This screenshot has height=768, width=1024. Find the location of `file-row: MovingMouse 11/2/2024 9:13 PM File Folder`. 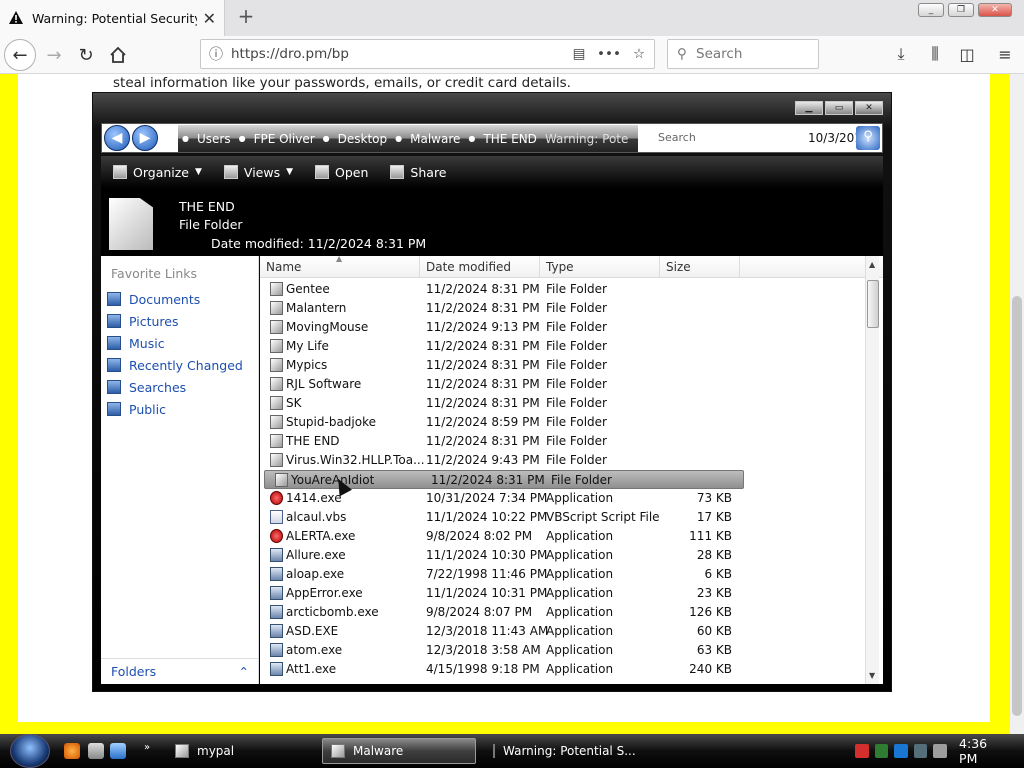

file-row: MovingMouse 11/2/2024 9:13 PM File Folder is located at coordinates (500, 327).